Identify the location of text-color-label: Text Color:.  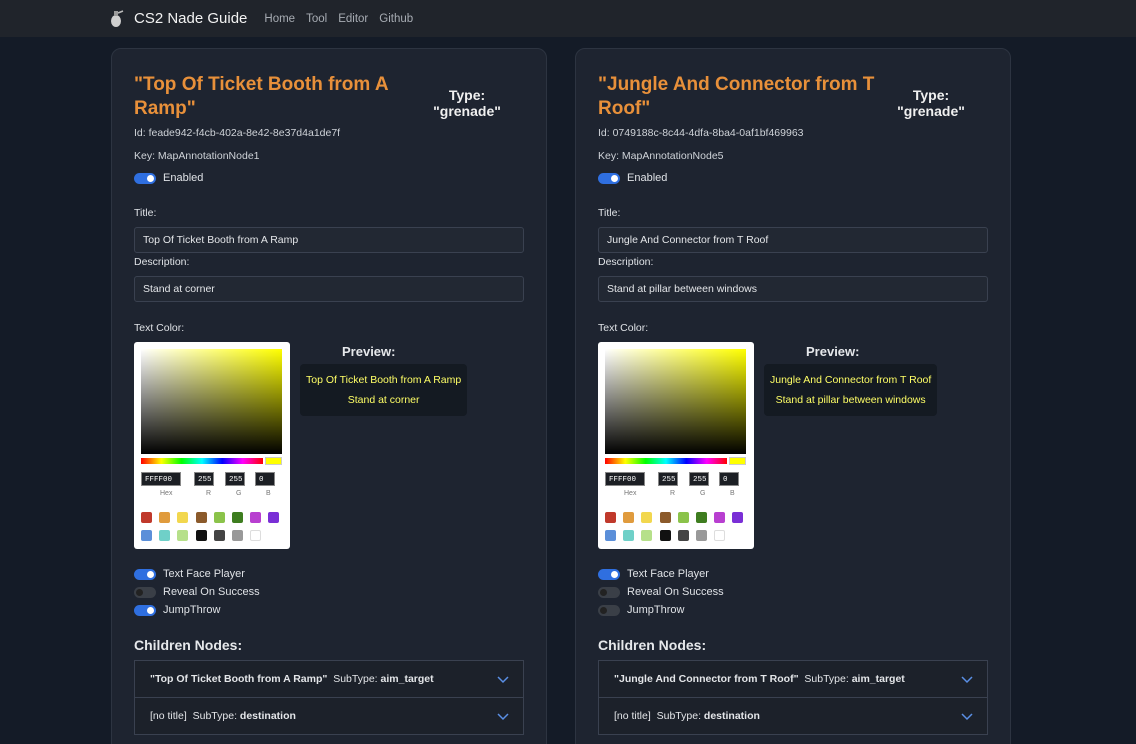
(623, 328).